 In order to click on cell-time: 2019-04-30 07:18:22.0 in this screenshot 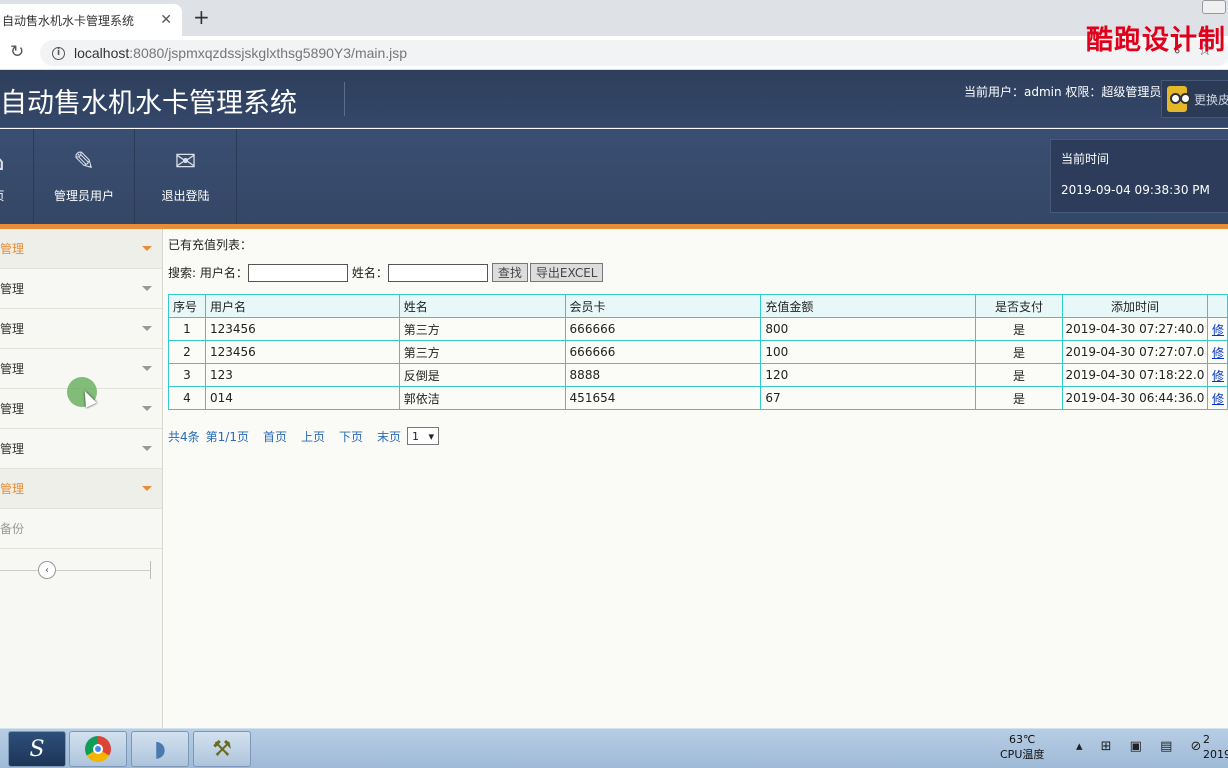, I will do `click(1134, 375)`.